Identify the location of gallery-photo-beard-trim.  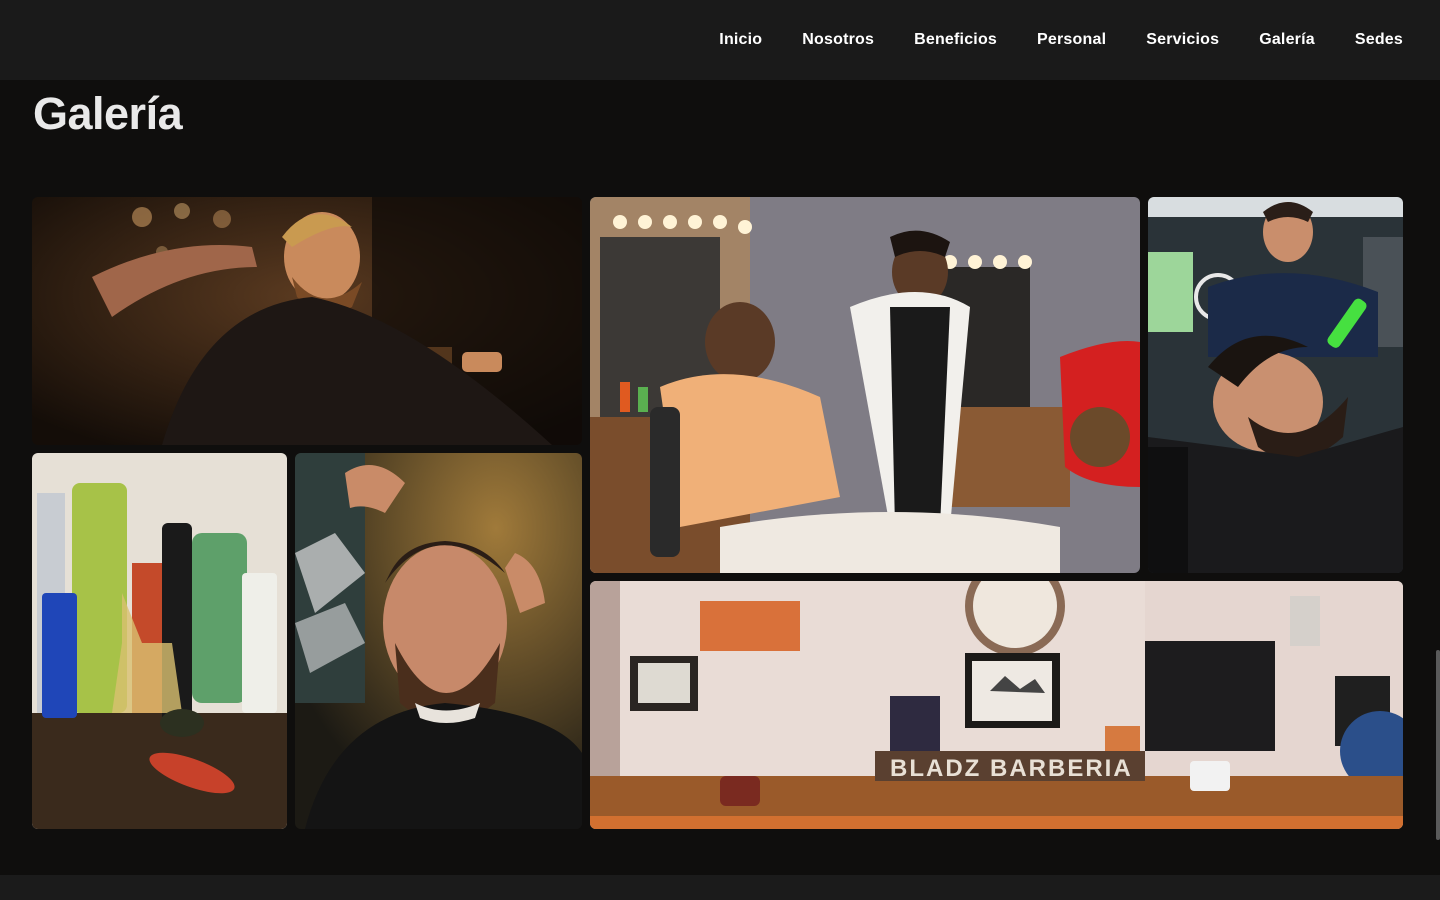
(1275, 385).